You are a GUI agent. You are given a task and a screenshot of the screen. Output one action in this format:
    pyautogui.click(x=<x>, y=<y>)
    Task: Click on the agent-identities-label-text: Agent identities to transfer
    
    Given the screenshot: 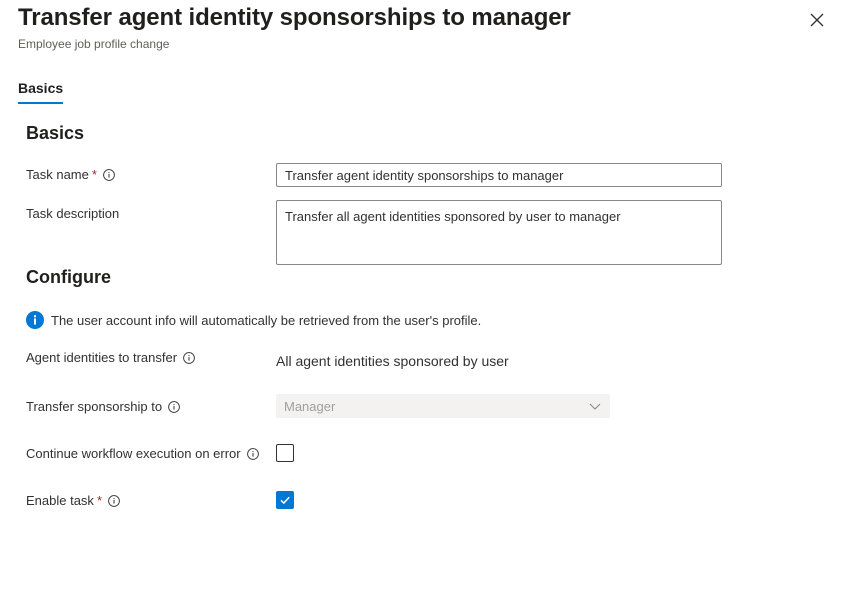 What is the action you would take?
    pyautogui.click(x=102, y=357)
    